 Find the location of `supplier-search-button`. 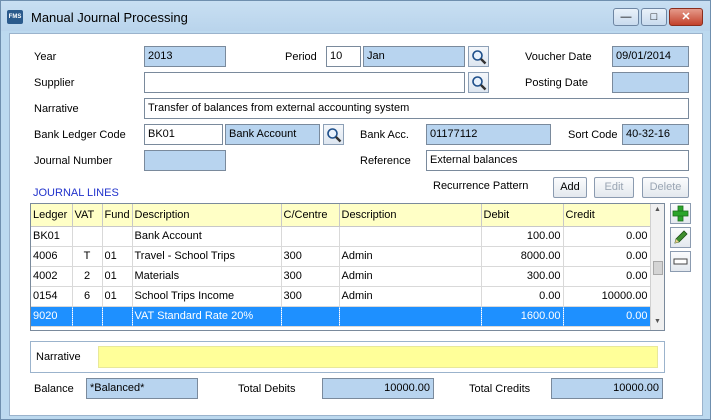

supplier-search-button is located at coordinates (478, 82).